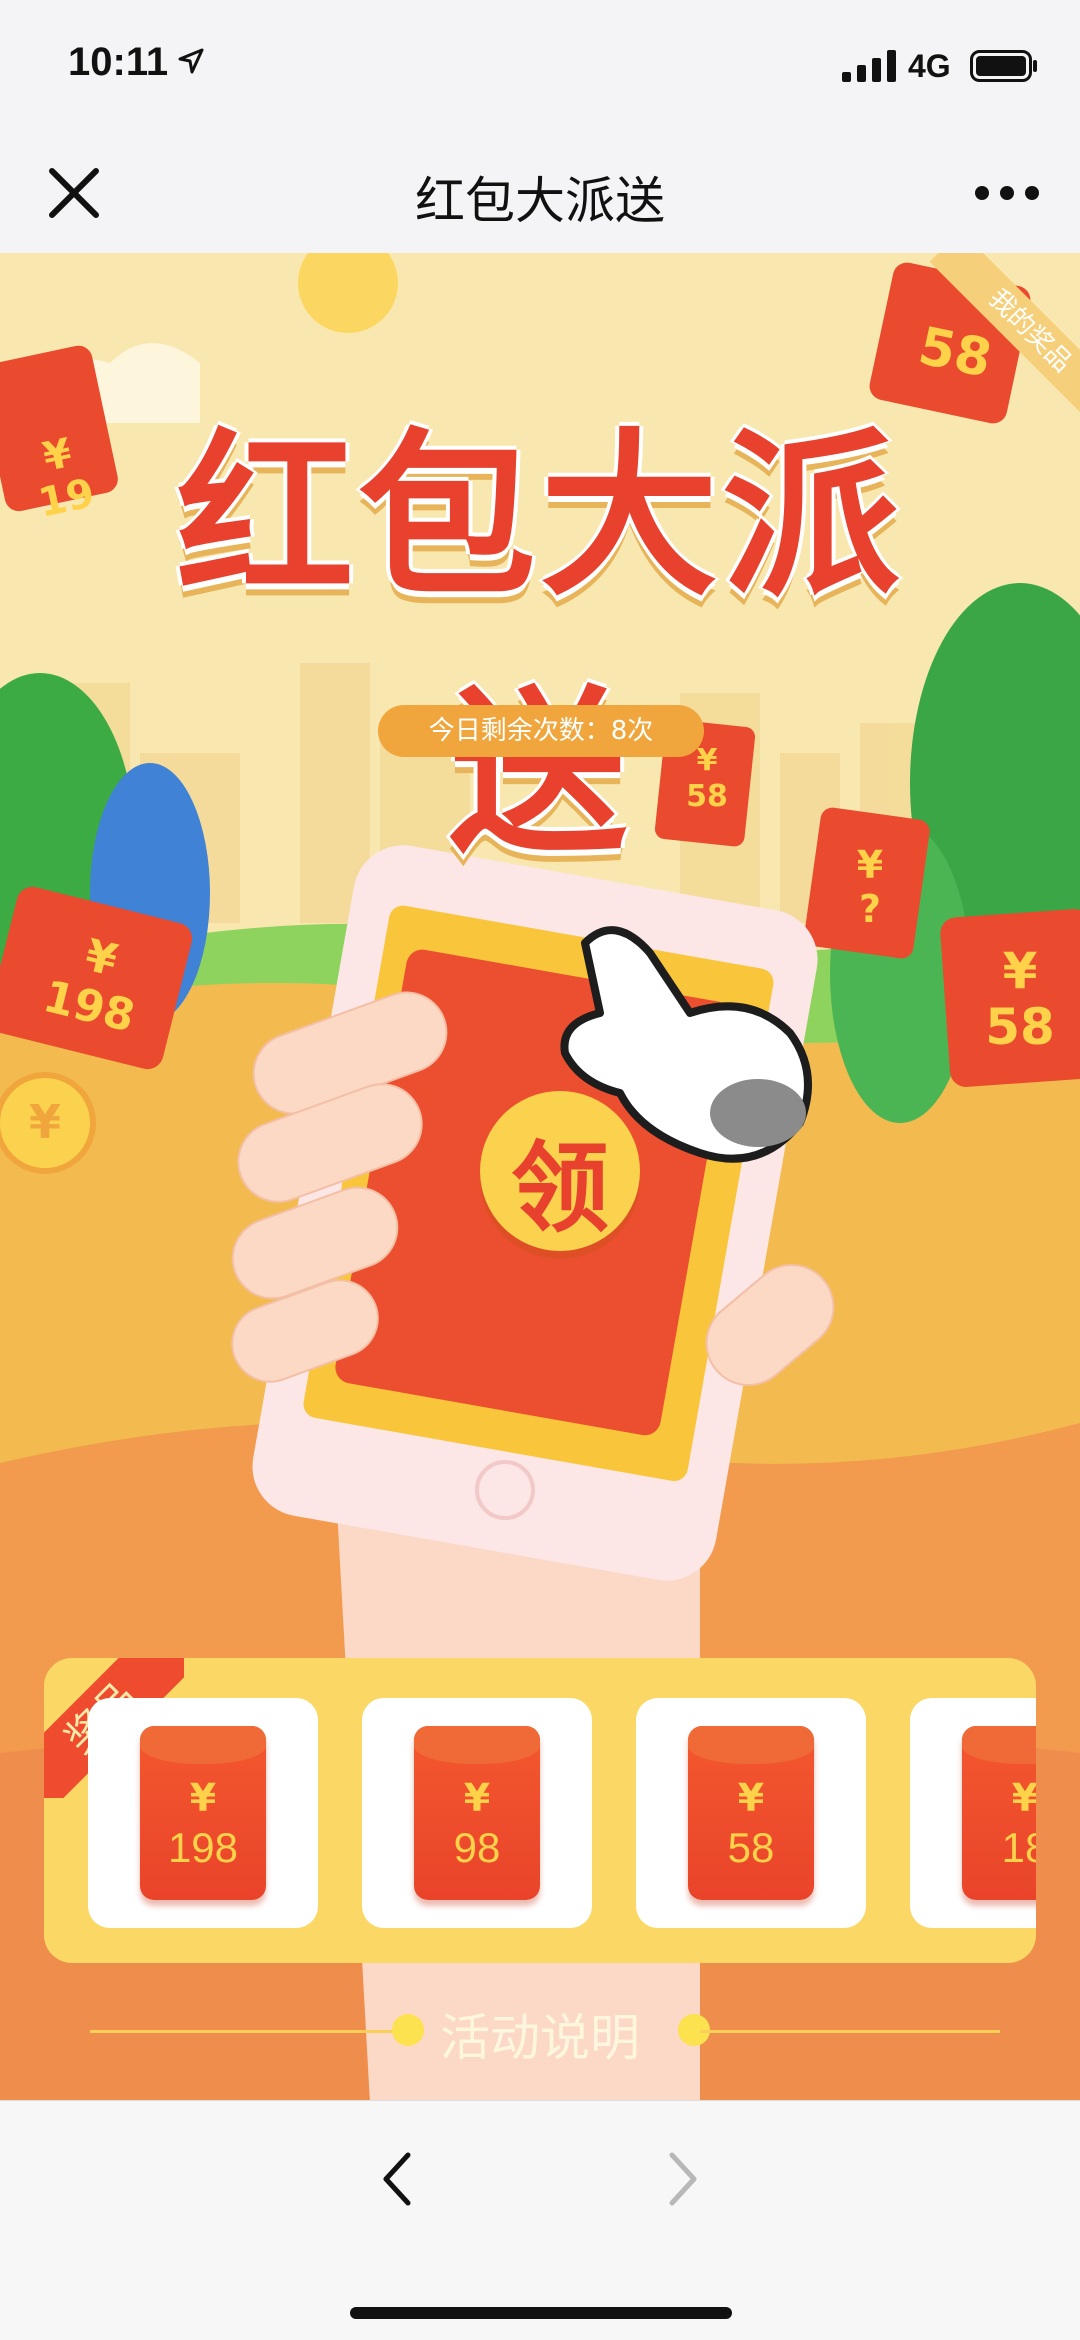  I want to click on prize-card: ¥ 98, so click(477, 1813).